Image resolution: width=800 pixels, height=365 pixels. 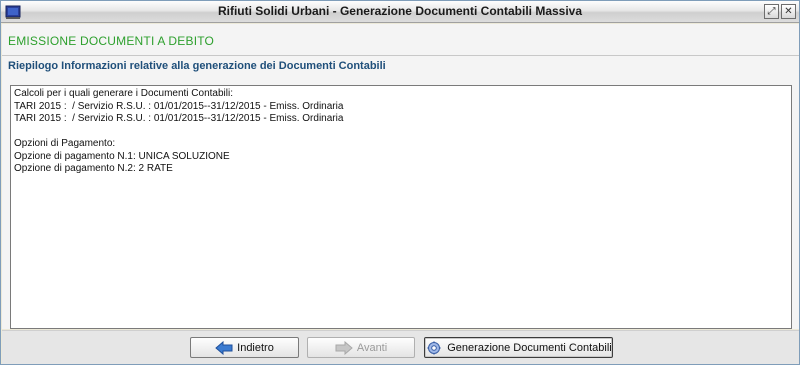 What do you see at coordinates (771, 11) in the screenshot?
I see `restore-icon: ⤢` at bounding box center [771, 11].